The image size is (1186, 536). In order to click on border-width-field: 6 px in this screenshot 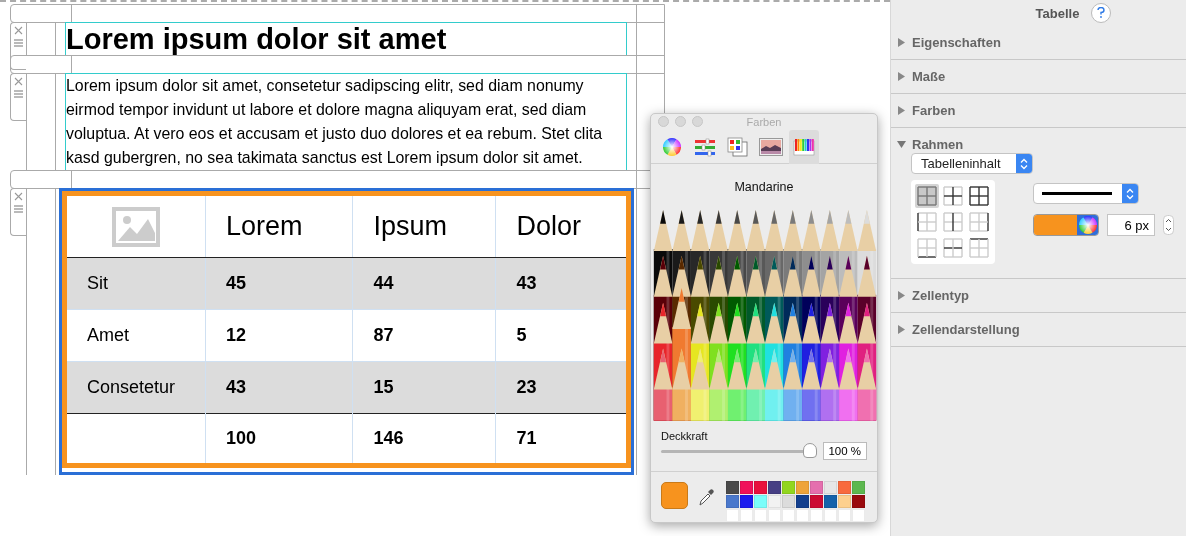, I will do `click(1131, 225)`.